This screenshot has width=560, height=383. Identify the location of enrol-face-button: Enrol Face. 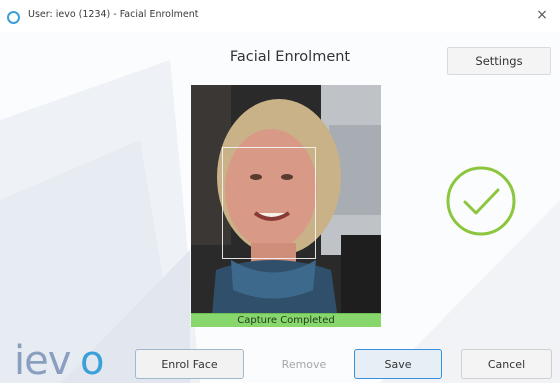
(189, 364).